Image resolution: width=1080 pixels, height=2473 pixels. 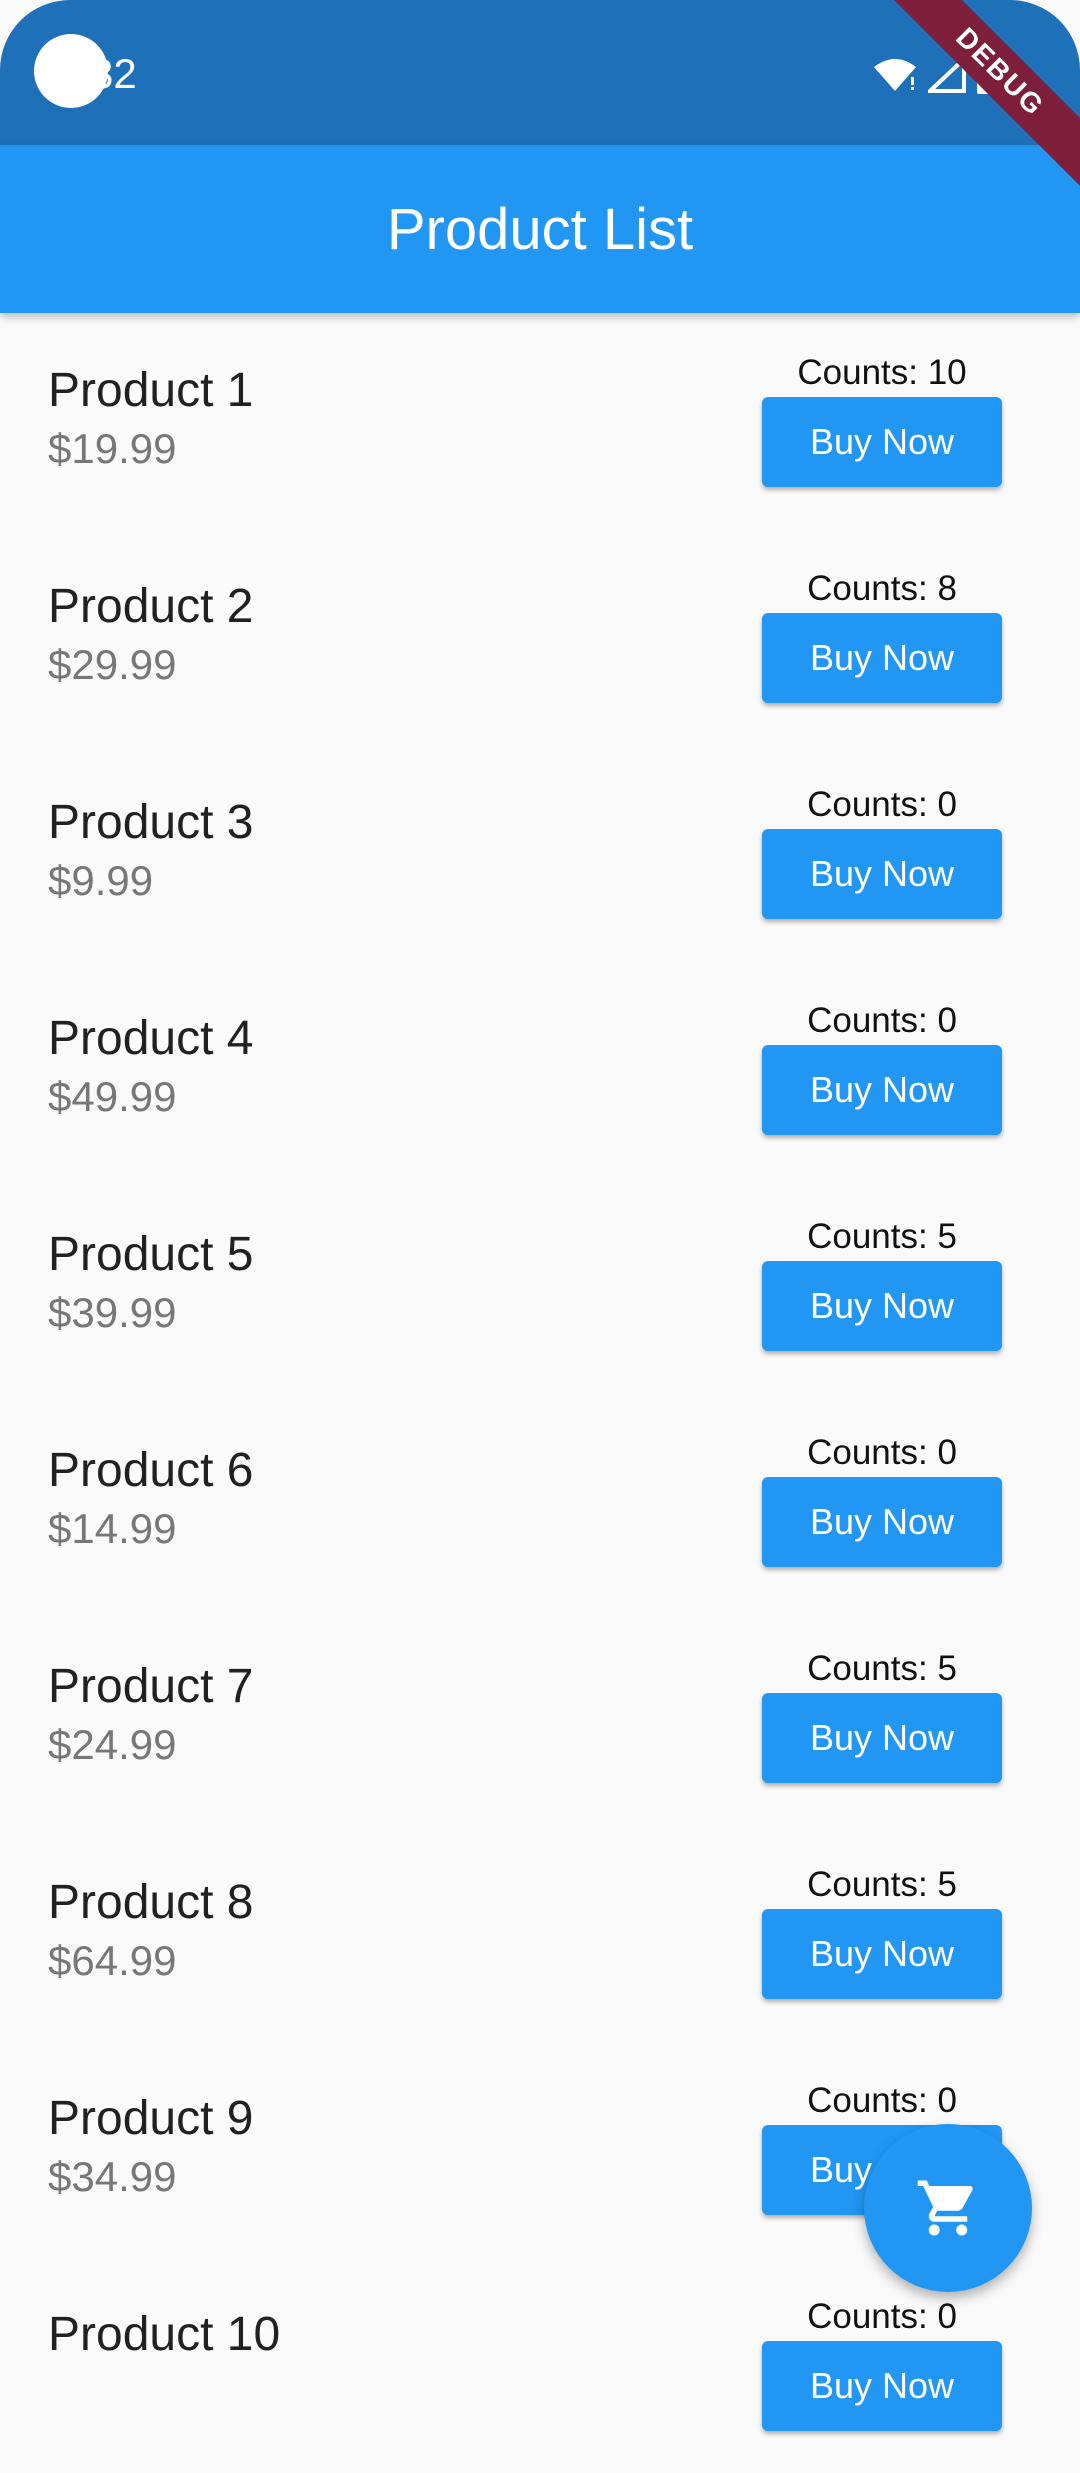 I want to click on page-title: Product List, so click(x=540, y=229).